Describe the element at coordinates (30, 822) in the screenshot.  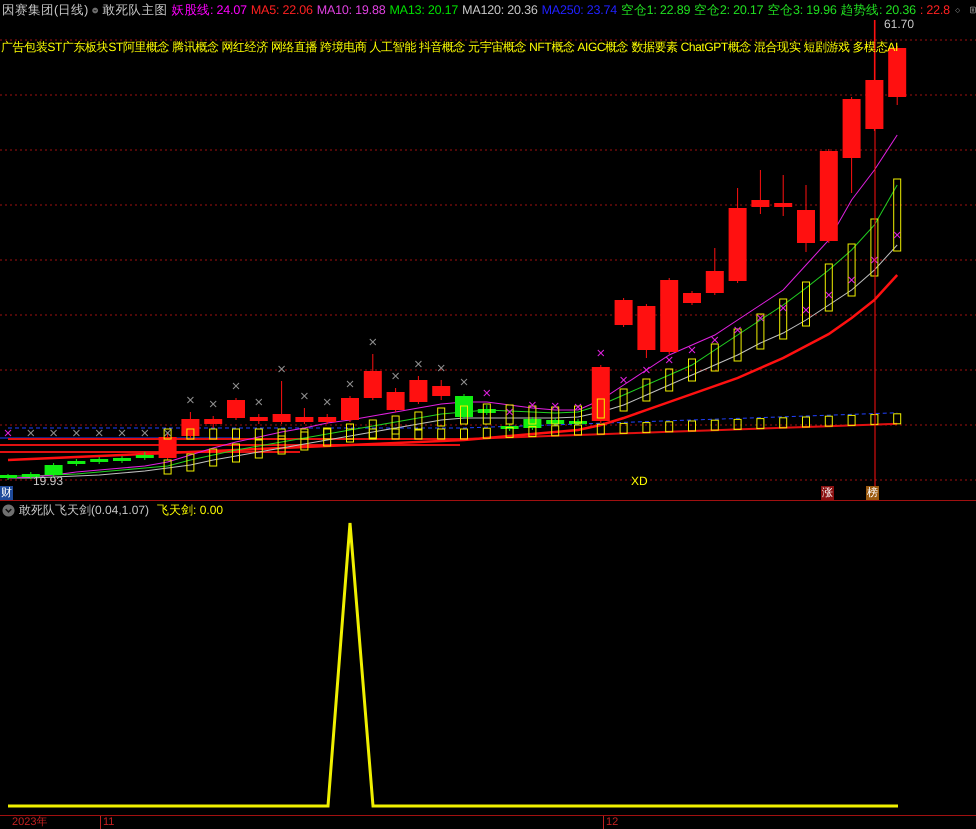
I see `date-label: 2023年` at that location.